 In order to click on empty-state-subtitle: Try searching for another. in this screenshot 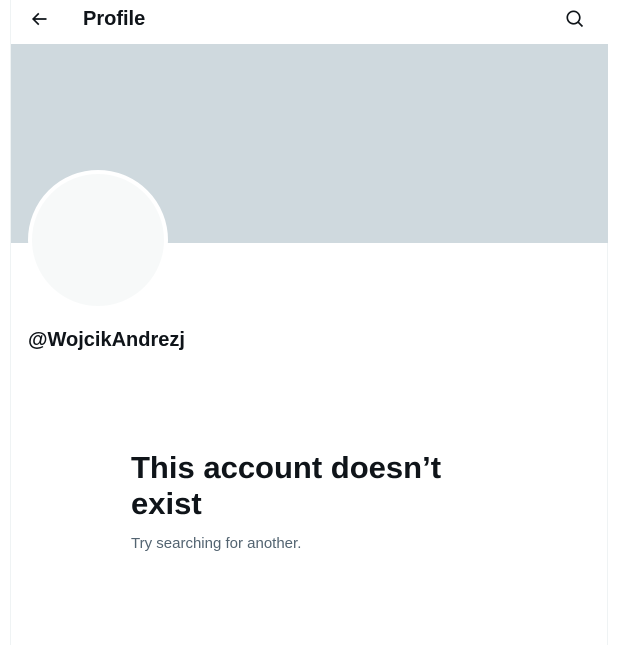, I will do `click(216, 543)`.